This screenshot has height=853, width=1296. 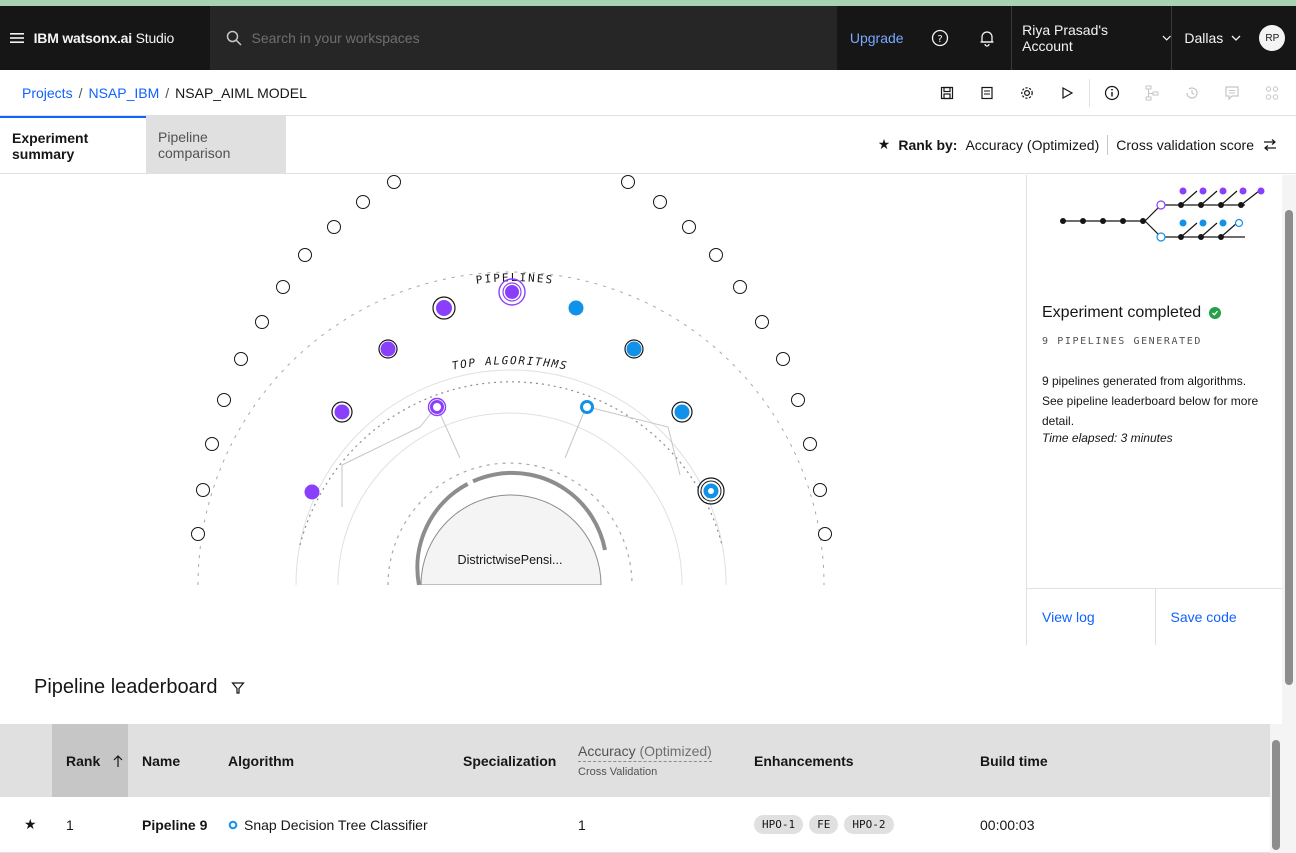 What do you see at coordinates (511, 456) in the screenshot?
I see `connectors` at bounding box center [511, 456].